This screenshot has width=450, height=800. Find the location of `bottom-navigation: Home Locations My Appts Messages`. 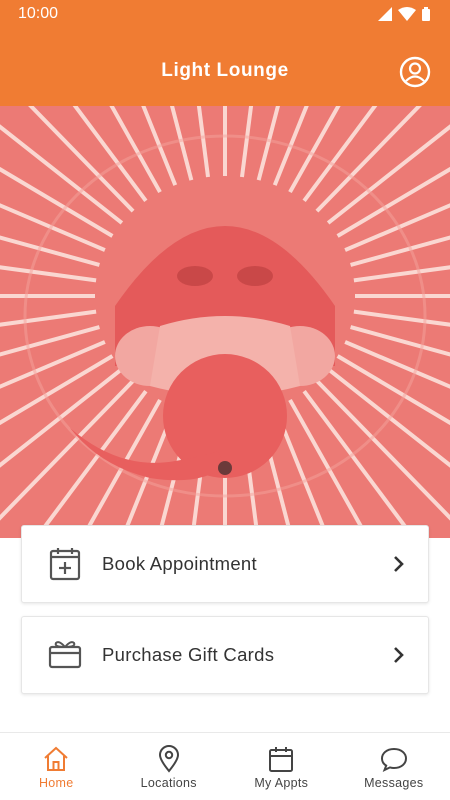

bottom-navigation: Home Locations My Appts Messages is located at coordinates (225, 766).